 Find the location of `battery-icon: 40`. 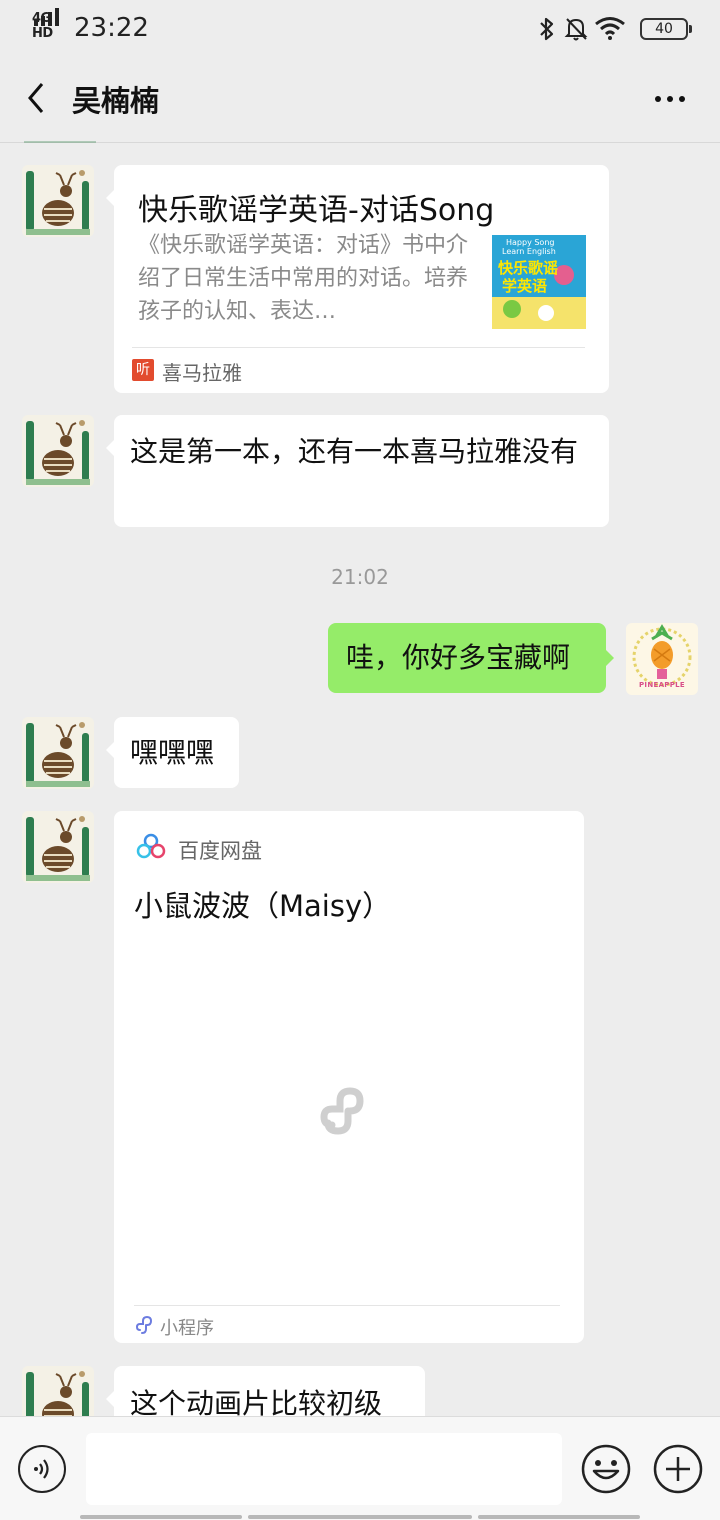

battery-icon: 40 is located at coordinates (666, 29).